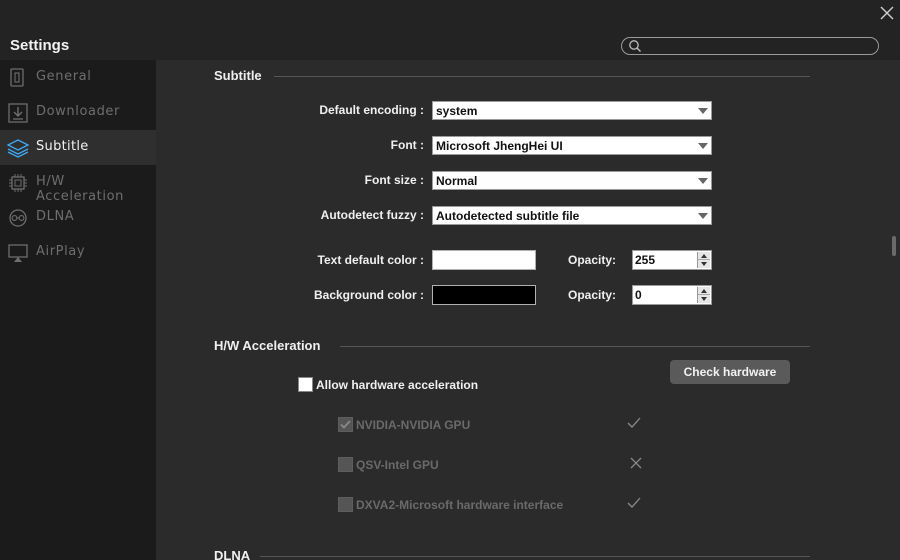 Image resolution: width=900 pixels, height=560 pixels. What do you see at coordinates (664, 295) in the screenshot?
I see `bg-opacity-input` at bounding box center [664, 295].